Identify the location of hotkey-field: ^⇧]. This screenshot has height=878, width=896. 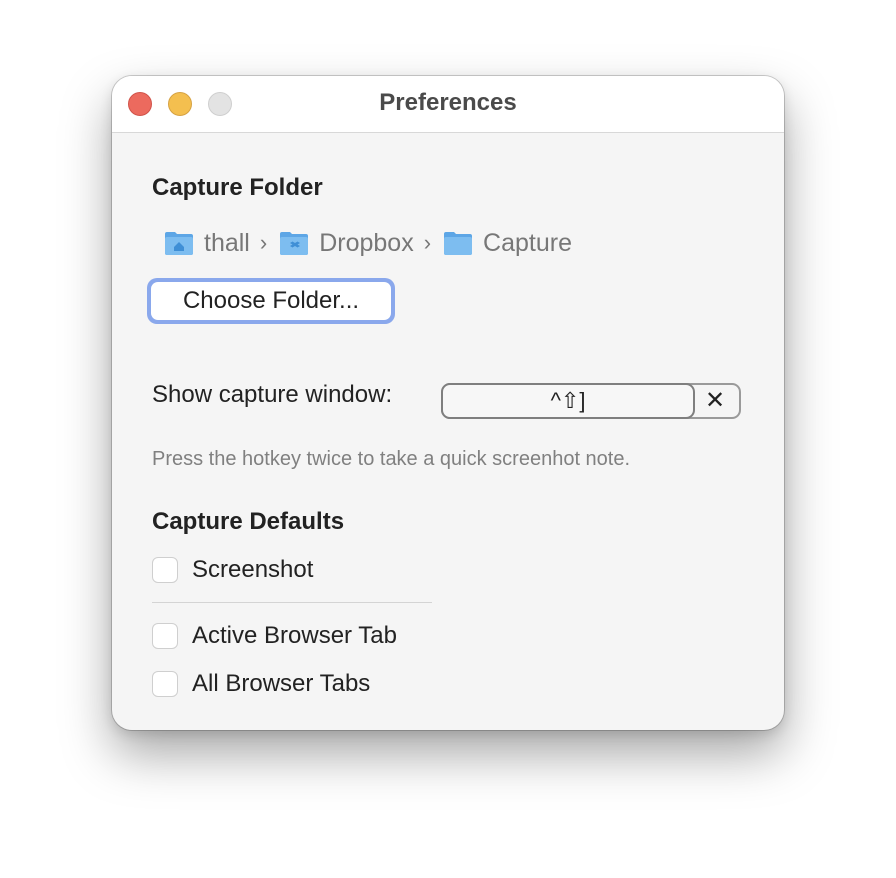
(568, 401).